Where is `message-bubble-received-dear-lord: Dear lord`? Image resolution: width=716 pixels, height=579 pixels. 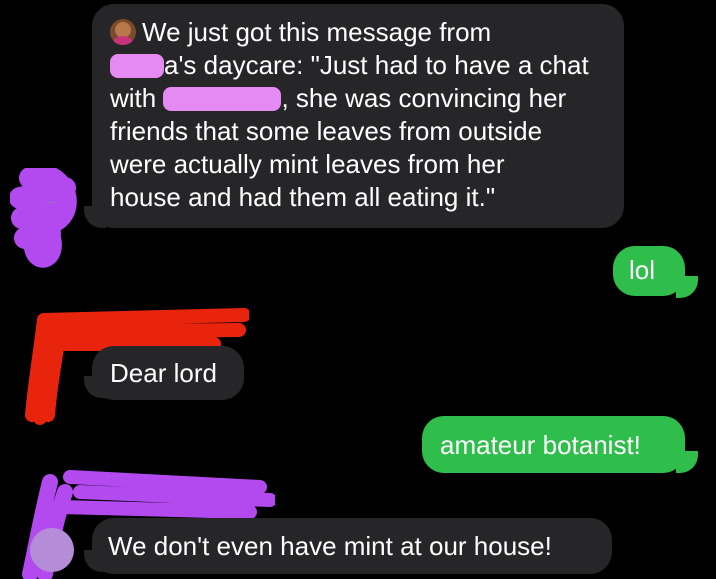
message-bubble-received-dear-lord: Dear lord is located at coordinates (168, 373).